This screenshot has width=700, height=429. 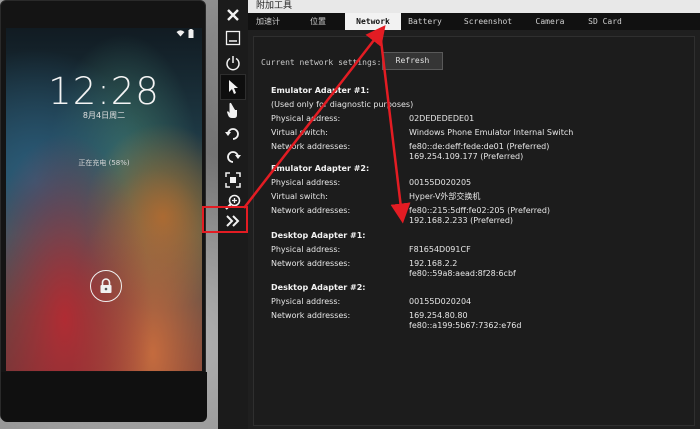 I want to click on pointer-icon, so click(x=233, y=87).